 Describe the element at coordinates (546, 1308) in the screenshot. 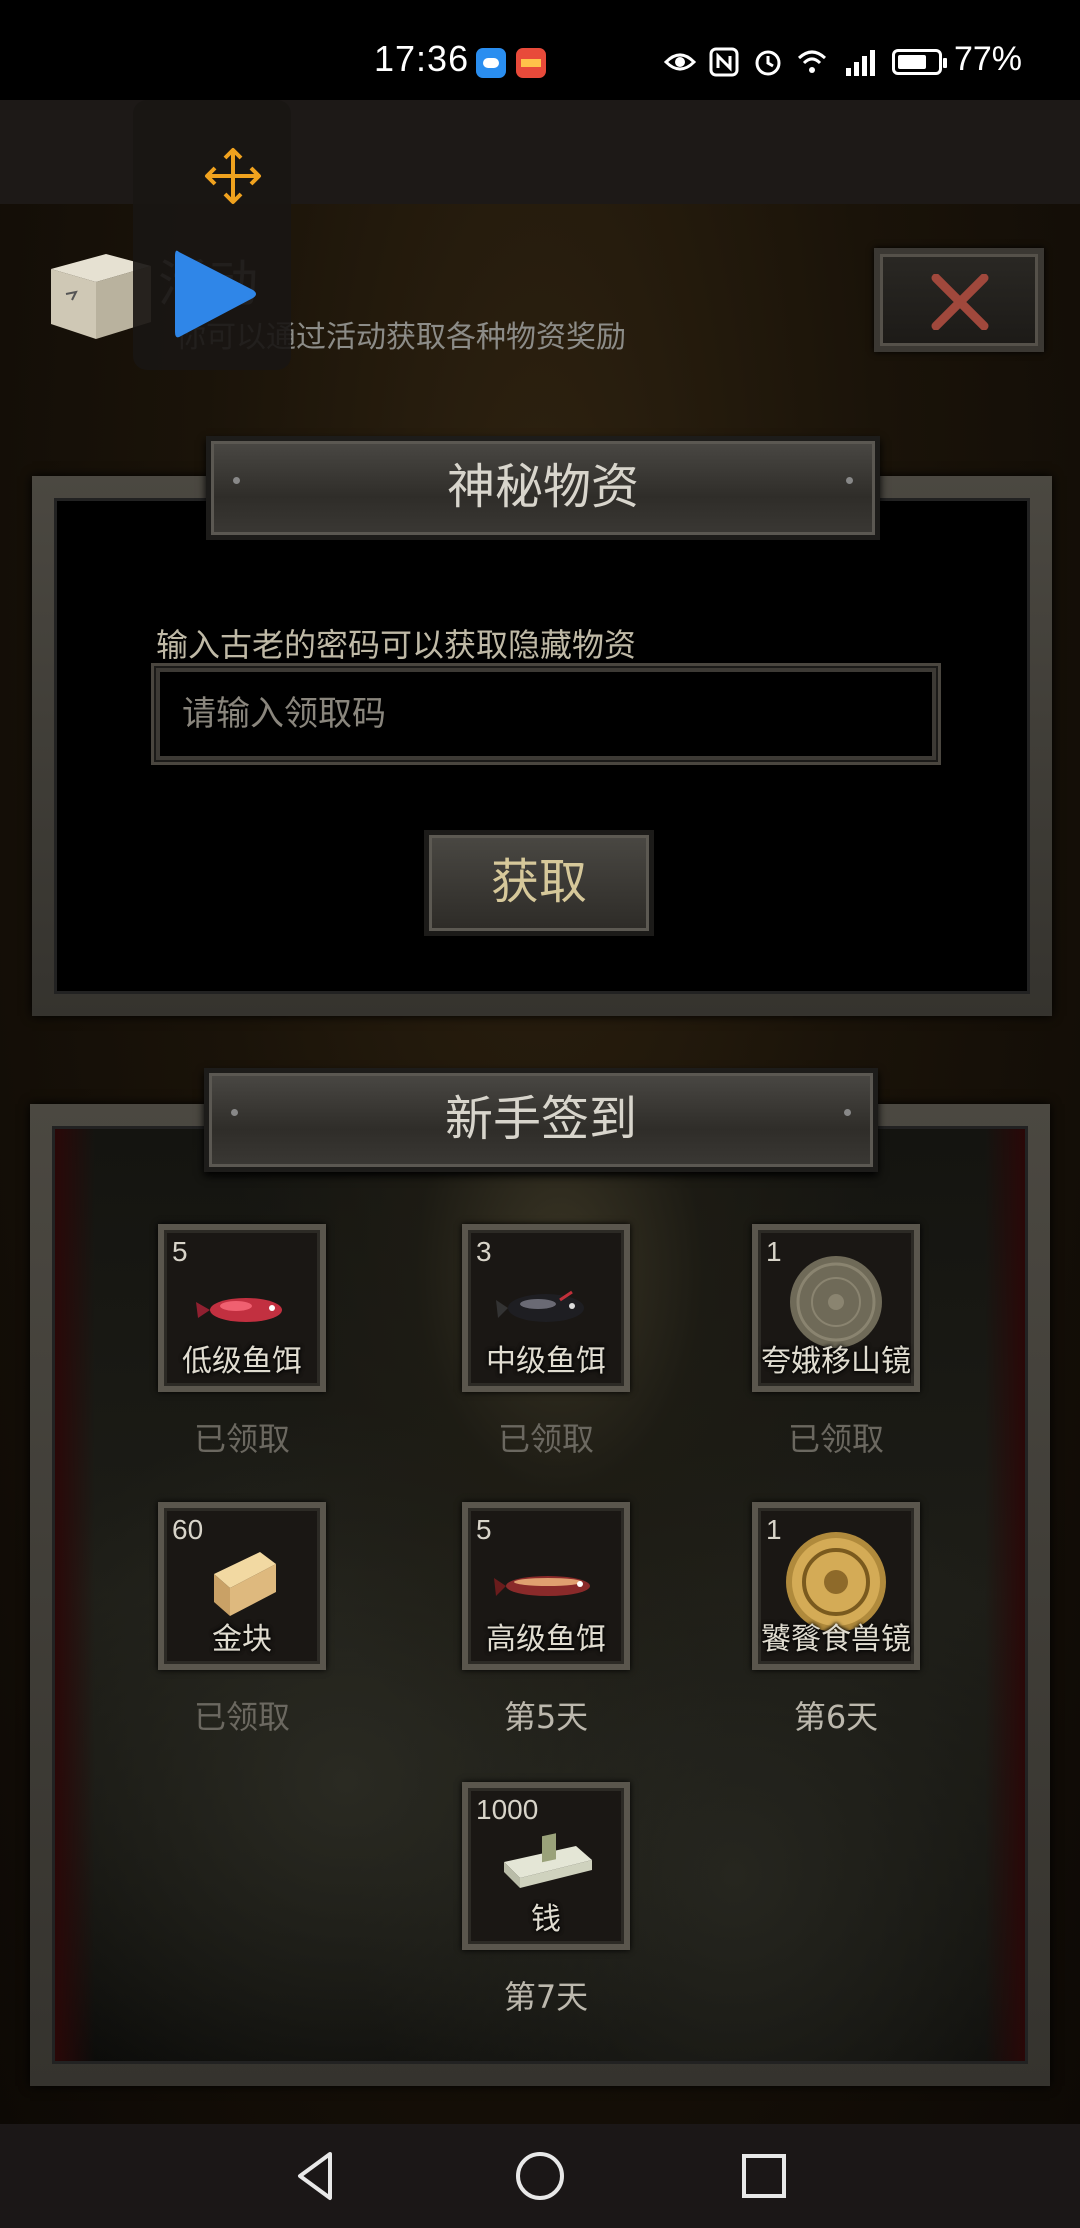

I see `reward-tile-day2: 3 中级鱼饵` at that location.